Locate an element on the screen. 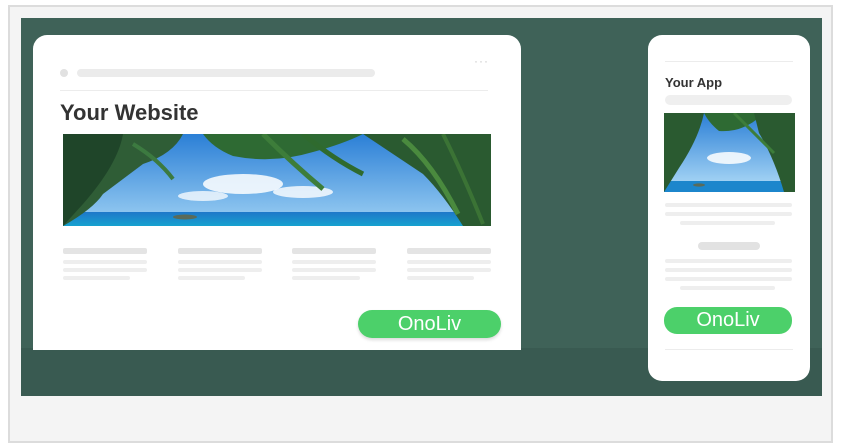 This screenshot has width=841, height=447. content-columns is located at coordinates (277, 266).